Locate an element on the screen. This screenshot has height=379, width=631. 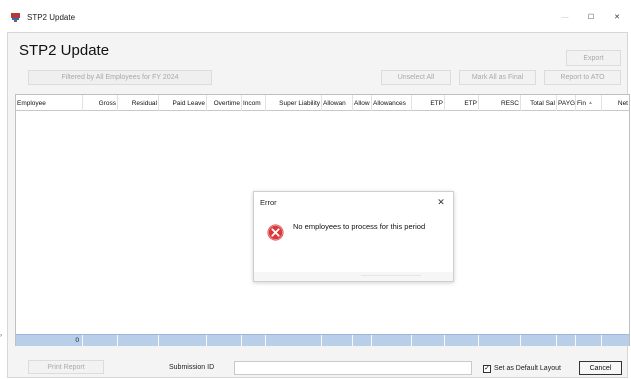
column-header-net: Net is located at coordinates (615, 103).